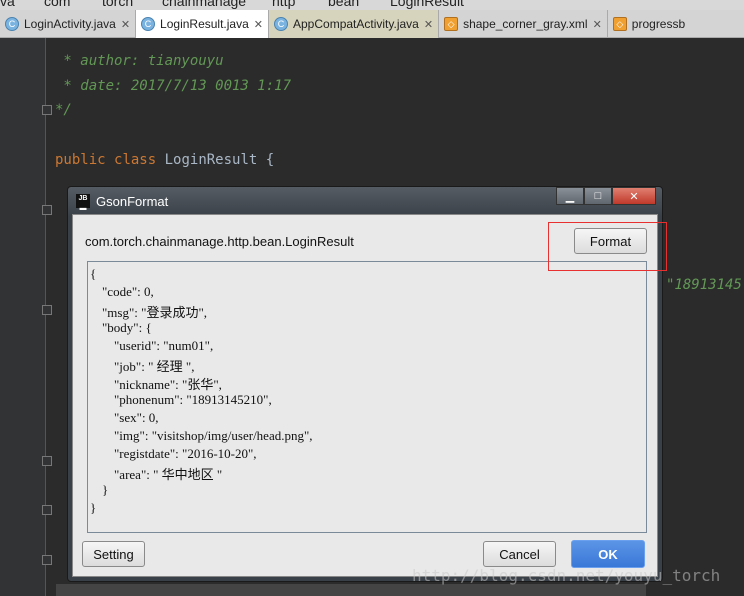 The image size is (744, 596). I want to click on json-line: "area": " 华中地区 ", so click(168, 474).